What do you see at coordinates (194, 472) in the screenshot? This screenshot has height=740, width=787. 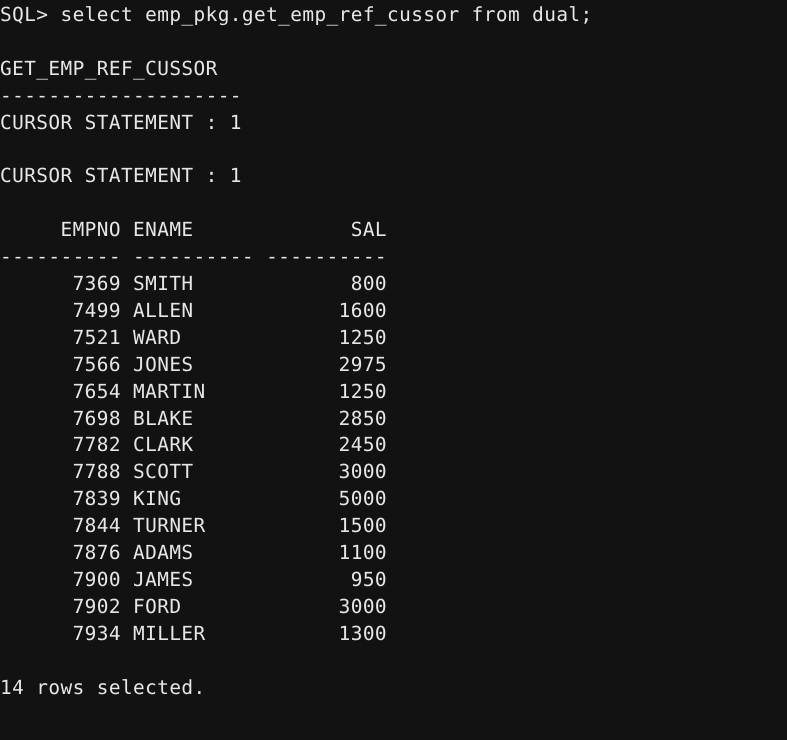 I see `table-row: 7788 SCOTT 3000` at bounding box center [194, 472].